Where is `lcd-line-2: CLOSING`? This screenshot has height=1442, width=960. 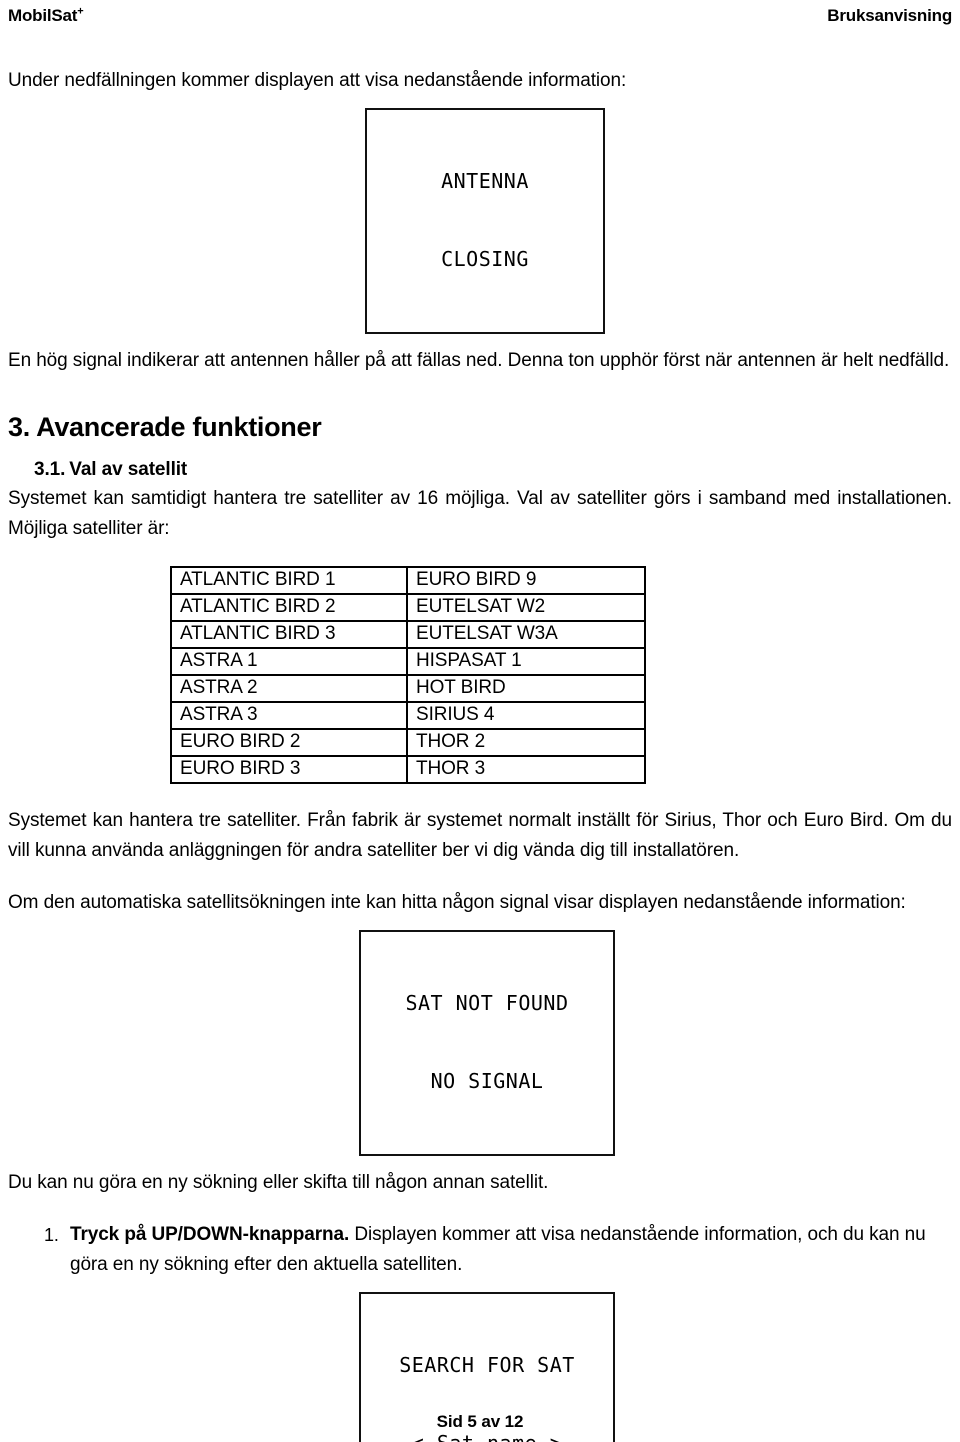 lcd-line-2: CLOSING is located at coordinates (485, 259).